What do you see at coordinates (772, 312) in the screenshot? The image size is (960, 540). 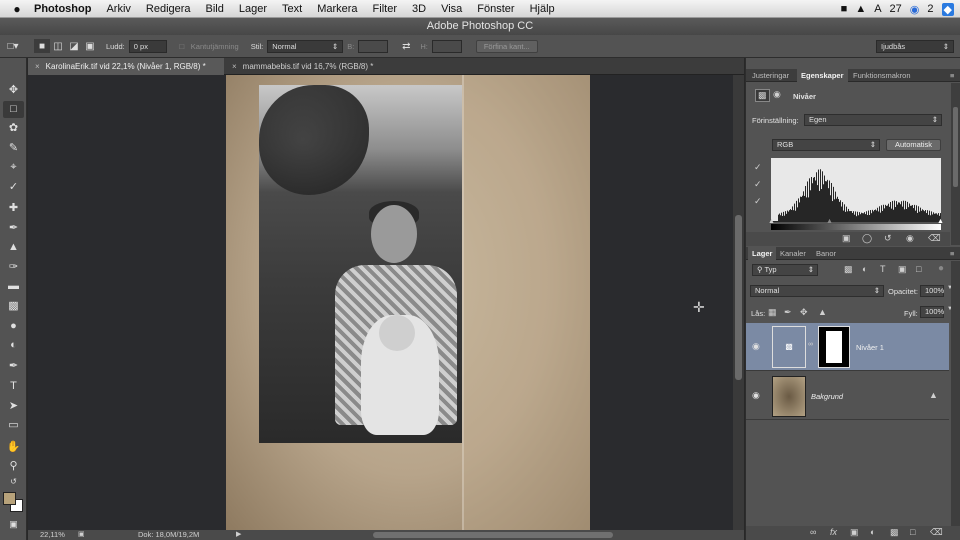 I see `lock-transparent-icon: ▦` at bounding box center [772, 312].